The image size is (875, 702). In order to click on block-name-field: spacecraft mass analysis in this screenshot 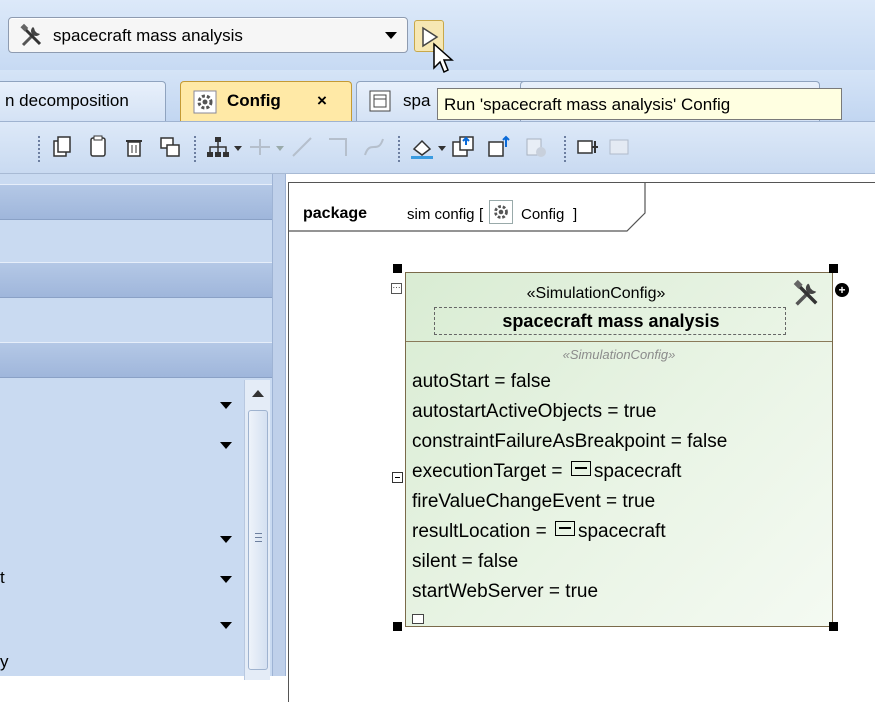, I will do `click(610, 321)`.